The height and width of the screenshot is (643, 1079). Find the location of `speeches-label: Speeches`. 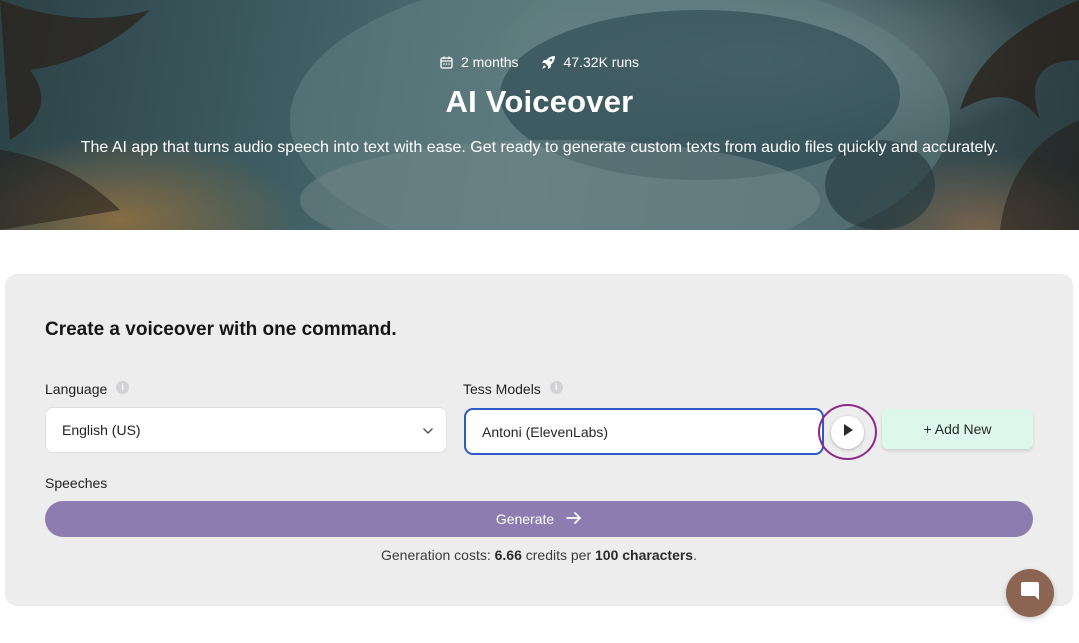

speeches-label: Speeches is located at coordinates (76, 483).